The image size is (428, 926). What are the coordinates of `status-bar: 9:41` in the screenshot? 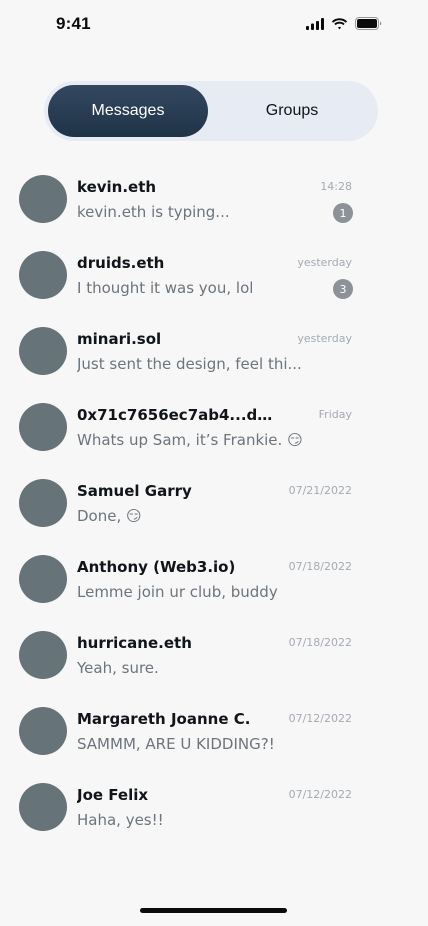 It's located at (214, 27).